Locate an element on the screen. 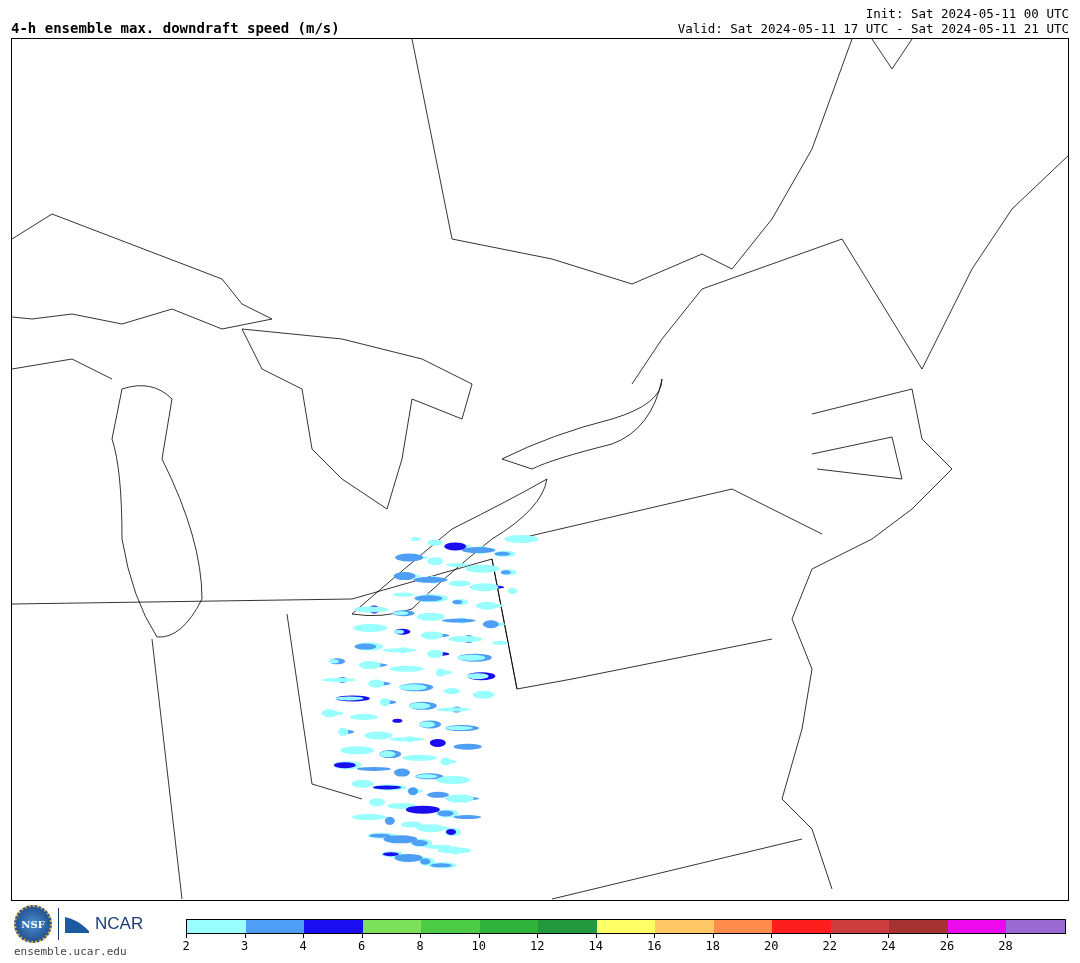  colorbar-tick-label: 2 is located at coordinates (186, 946).